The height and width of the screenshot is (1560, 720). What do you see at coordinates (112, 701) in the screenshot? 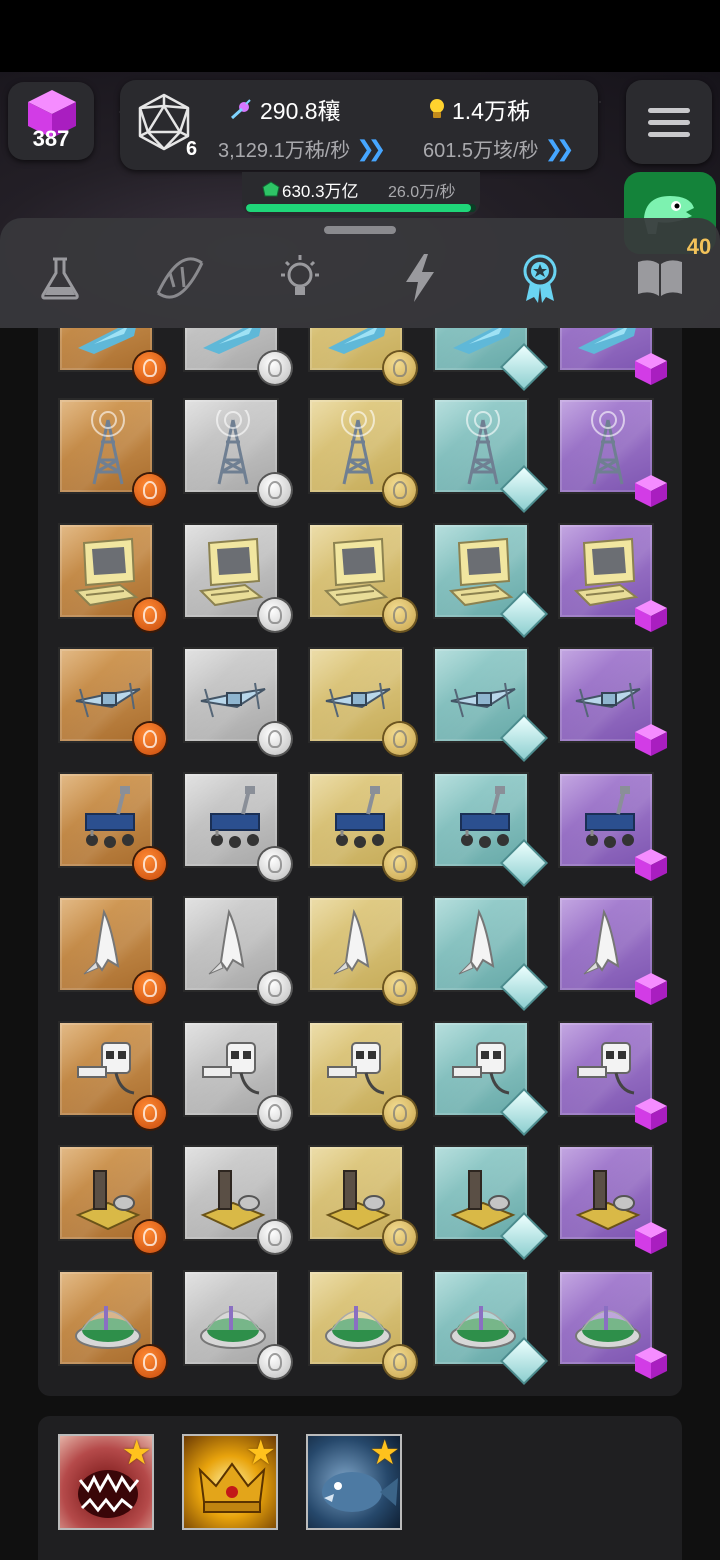
I see `satellite-bronze-achievement` at bounding box center [112, 701].